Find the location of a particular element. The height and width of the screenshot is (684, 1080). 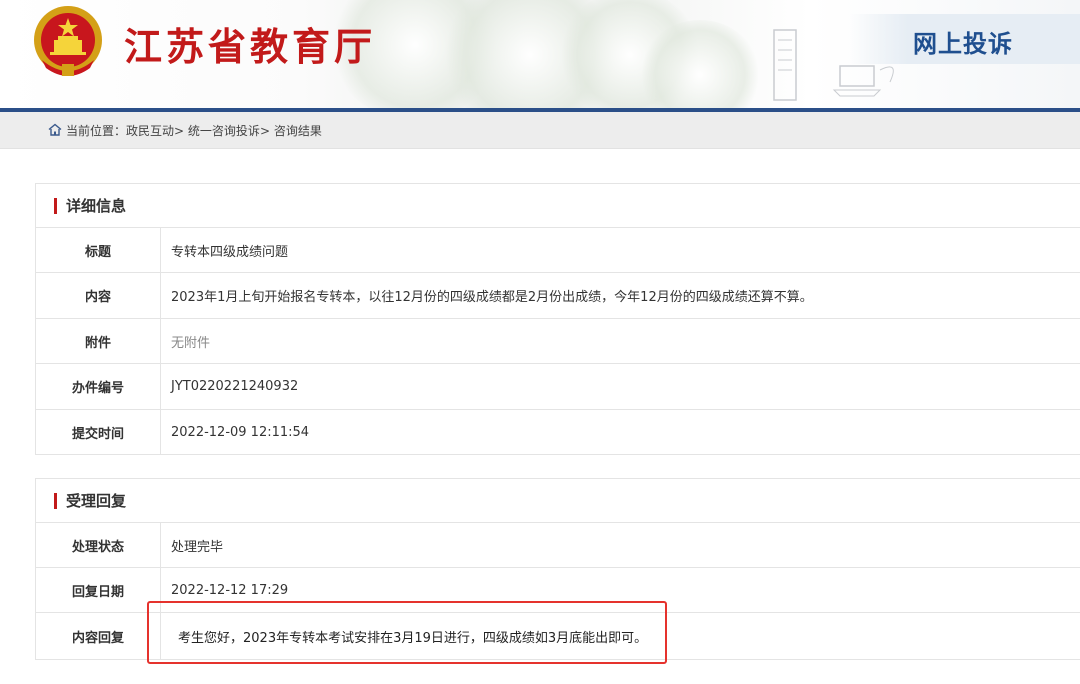

row-label: 提交时间 is located at coordinates (98, 432).